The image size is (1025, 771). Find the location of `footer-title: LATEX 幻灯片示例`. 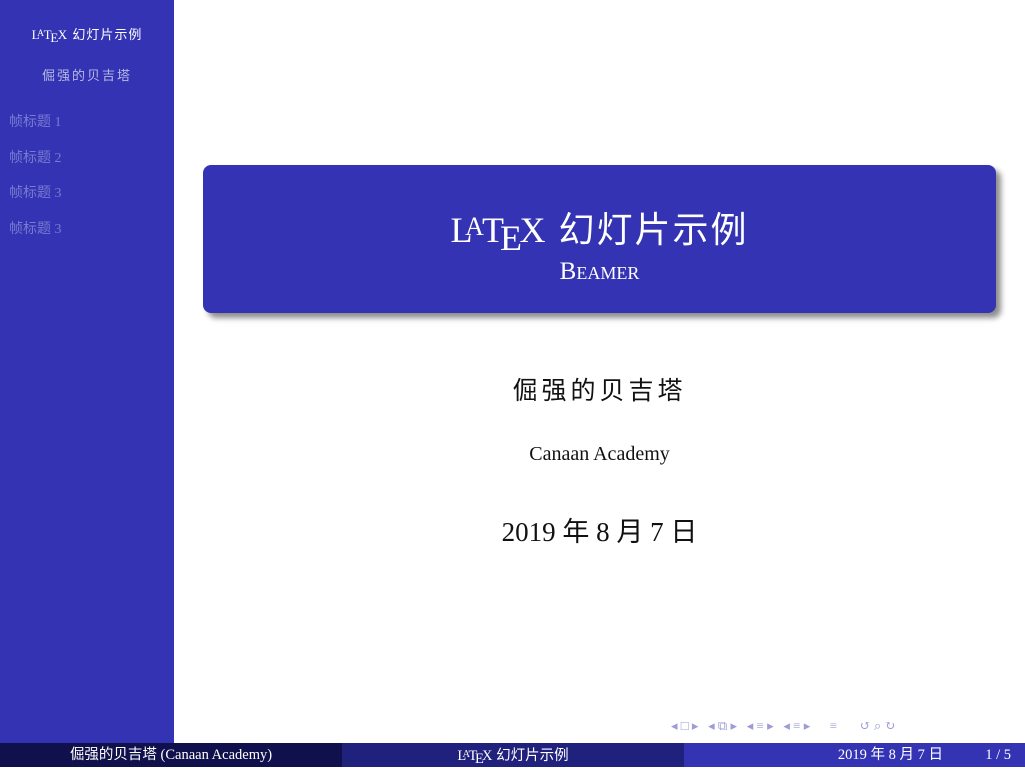

footer-title: LATEX 幻灯片示例 is located at coordinates (513, 755).